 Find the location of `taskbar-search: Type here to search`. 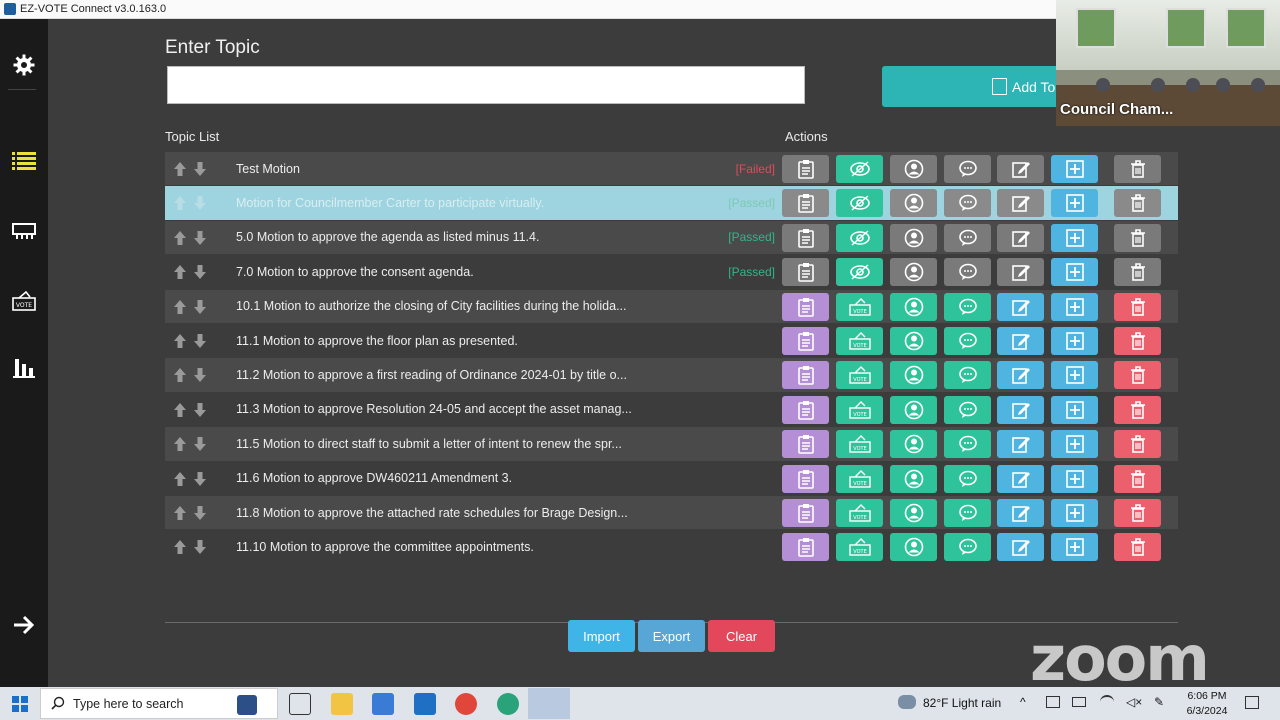

taskbar-search: Type here to search is located at coordinates (159, 703).